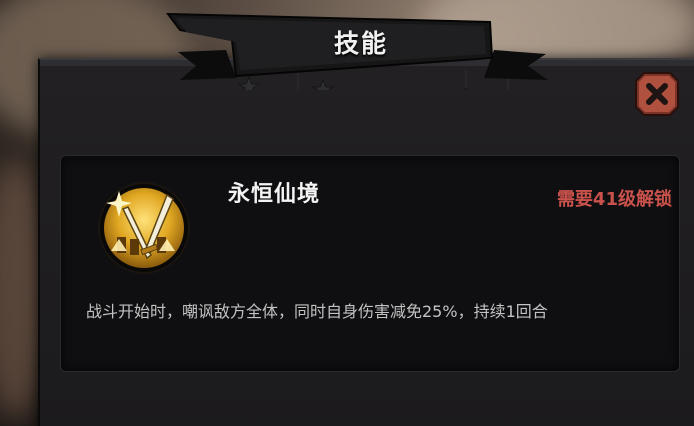 This screenshot has height=426, width=694. Describe the element at coordinates (367, 63) in the screenshot. I see `panel-top-strip` at that location.